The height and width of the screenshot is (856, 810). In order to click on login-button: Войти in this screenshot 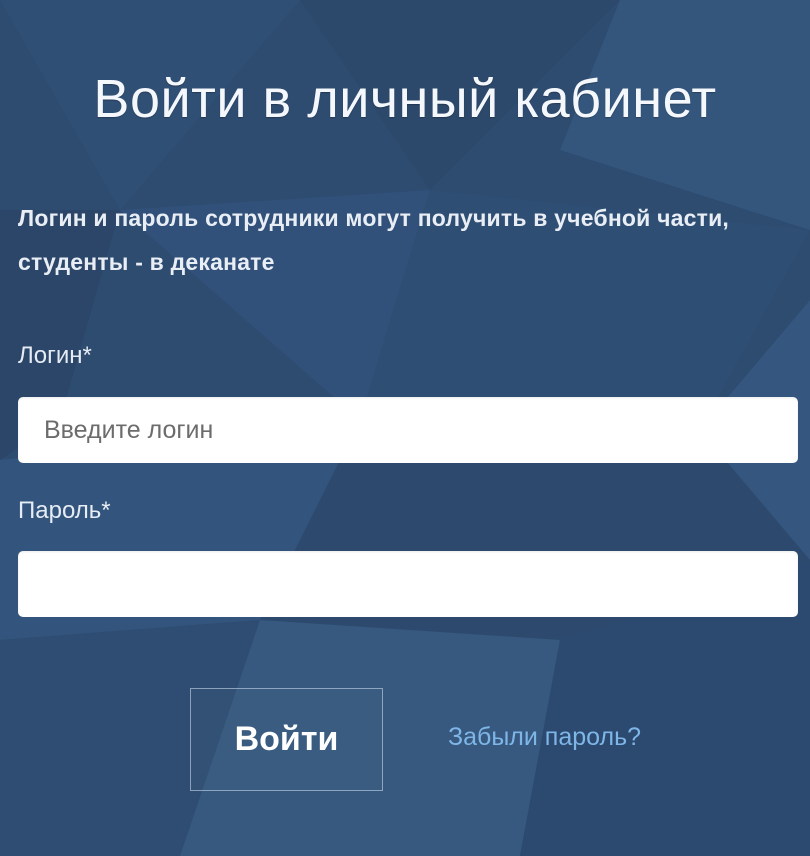, I will do `click(286, 739)`.